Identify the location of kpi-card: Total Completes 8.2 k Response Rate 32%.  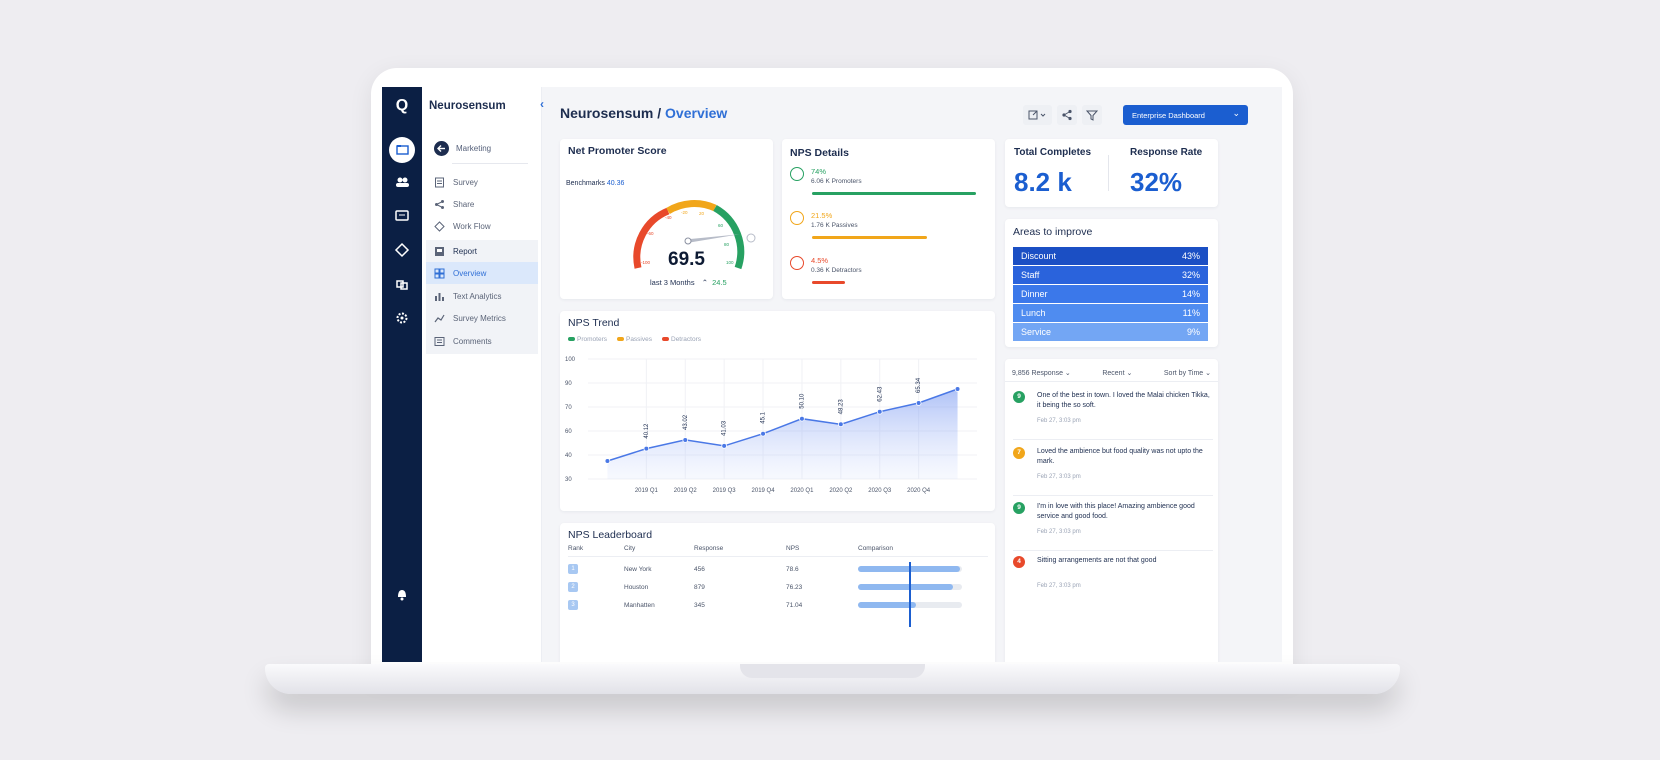
(1111, 173).